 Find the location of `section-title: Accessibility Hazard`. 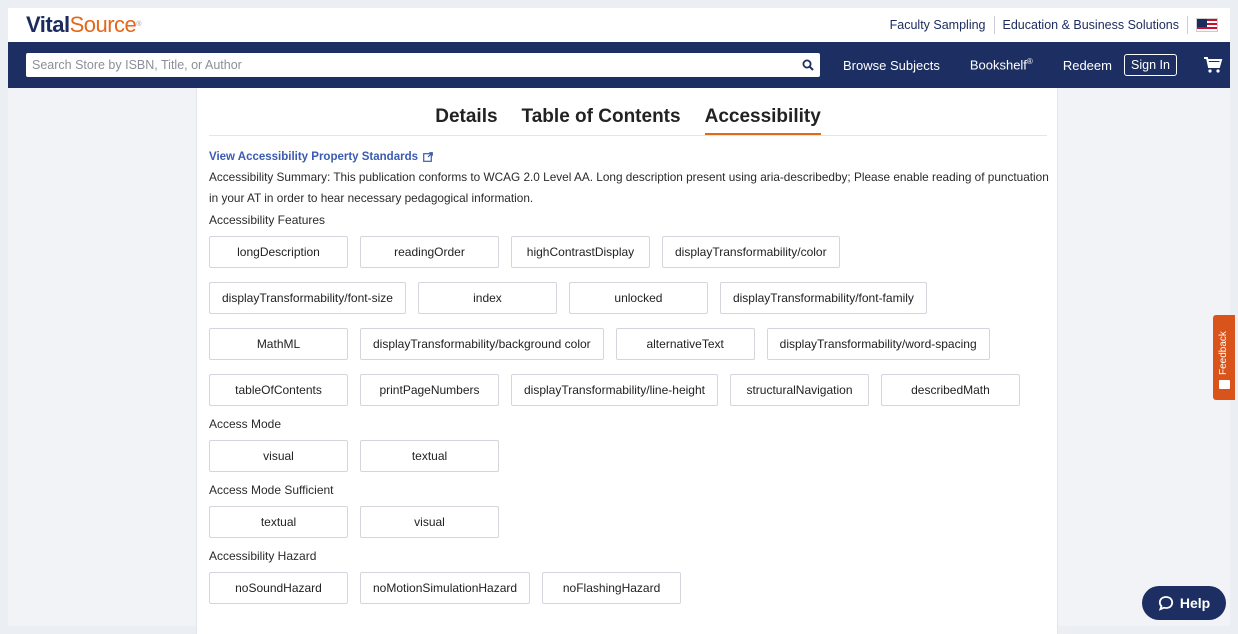

section-title: Accessibility Hazard is located at coordinates (263, 556).